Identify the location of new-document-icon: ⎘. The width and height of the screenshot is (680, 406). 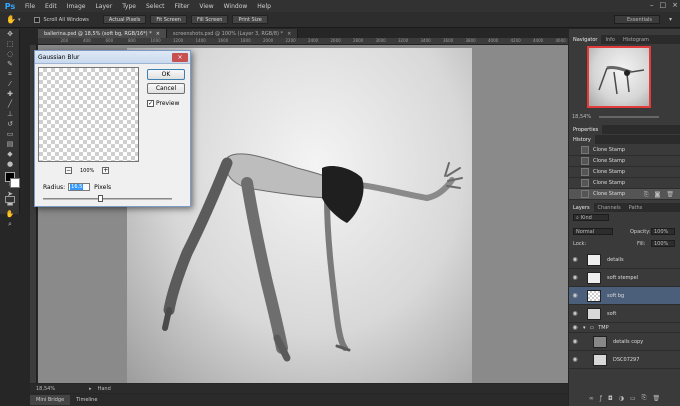
(646, 195).